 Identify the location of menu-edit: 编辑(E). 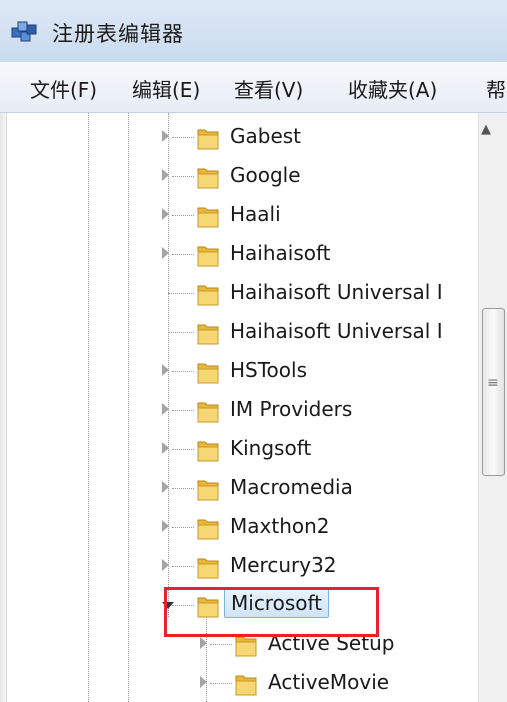
(166, 88).